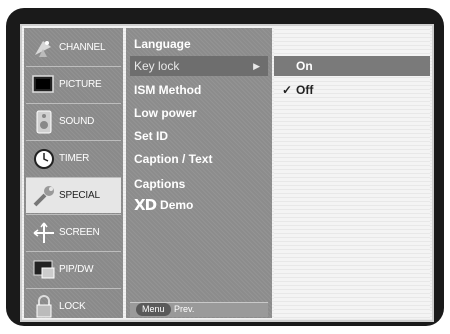  I want to click on menu-item-captions: Captions, so click(199, 184).